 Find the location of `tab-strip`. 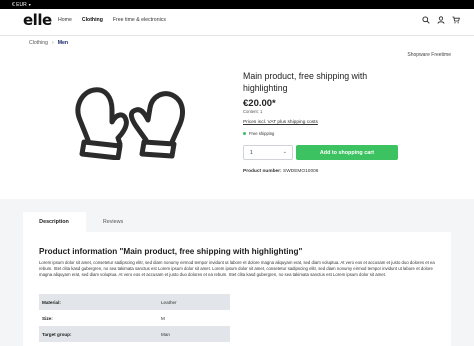

tab-strip is located at coordinates (295, 222).